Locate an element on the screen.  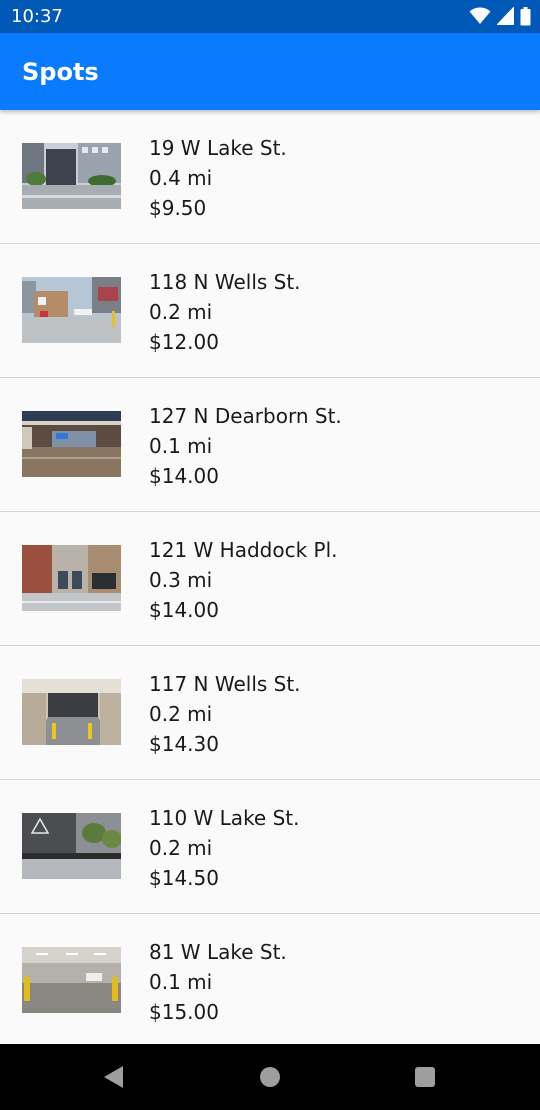
page-title: Spots is located at coordinates (60, 72).